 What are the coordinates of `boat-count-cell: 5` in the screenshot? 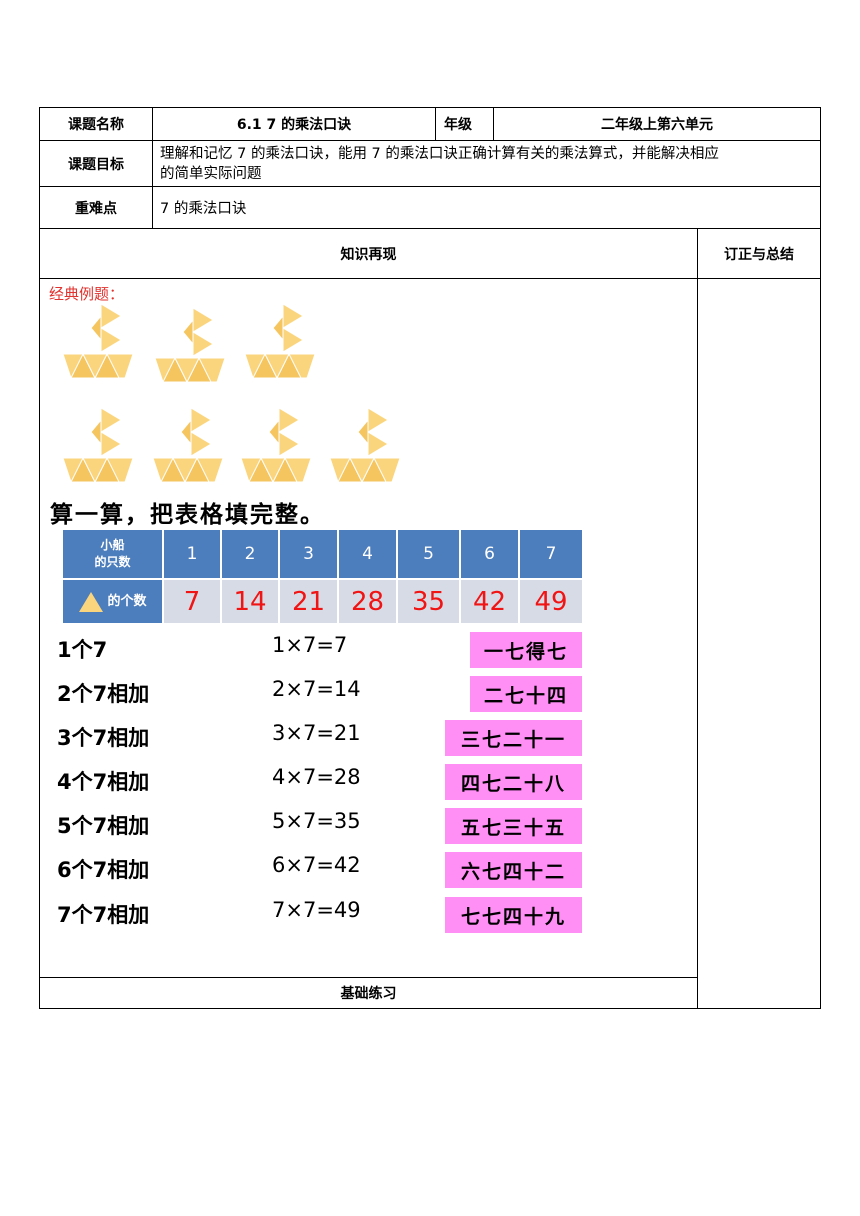 It's located at (428, 554).